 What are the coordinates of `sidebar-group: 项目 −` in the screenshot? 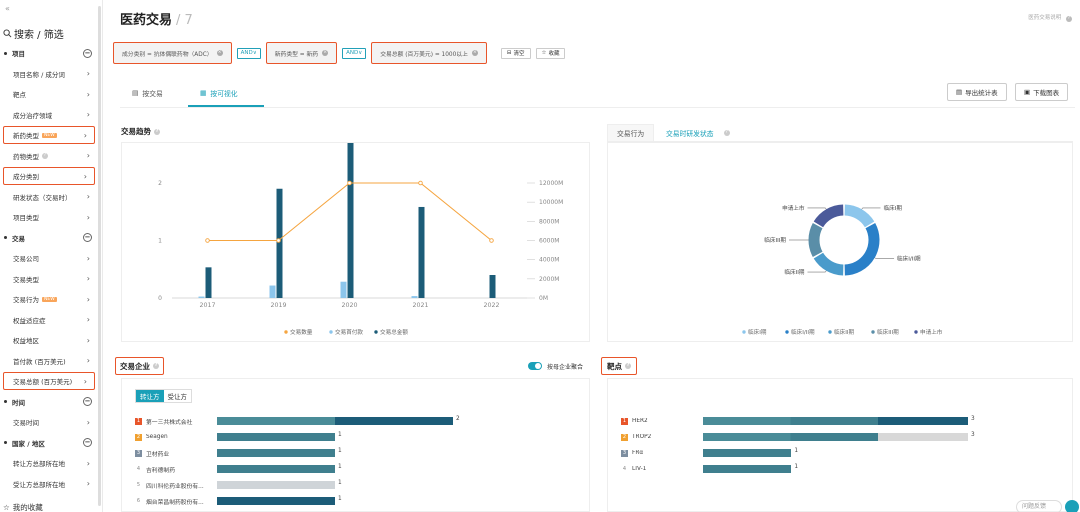 It's located at (49, 53).